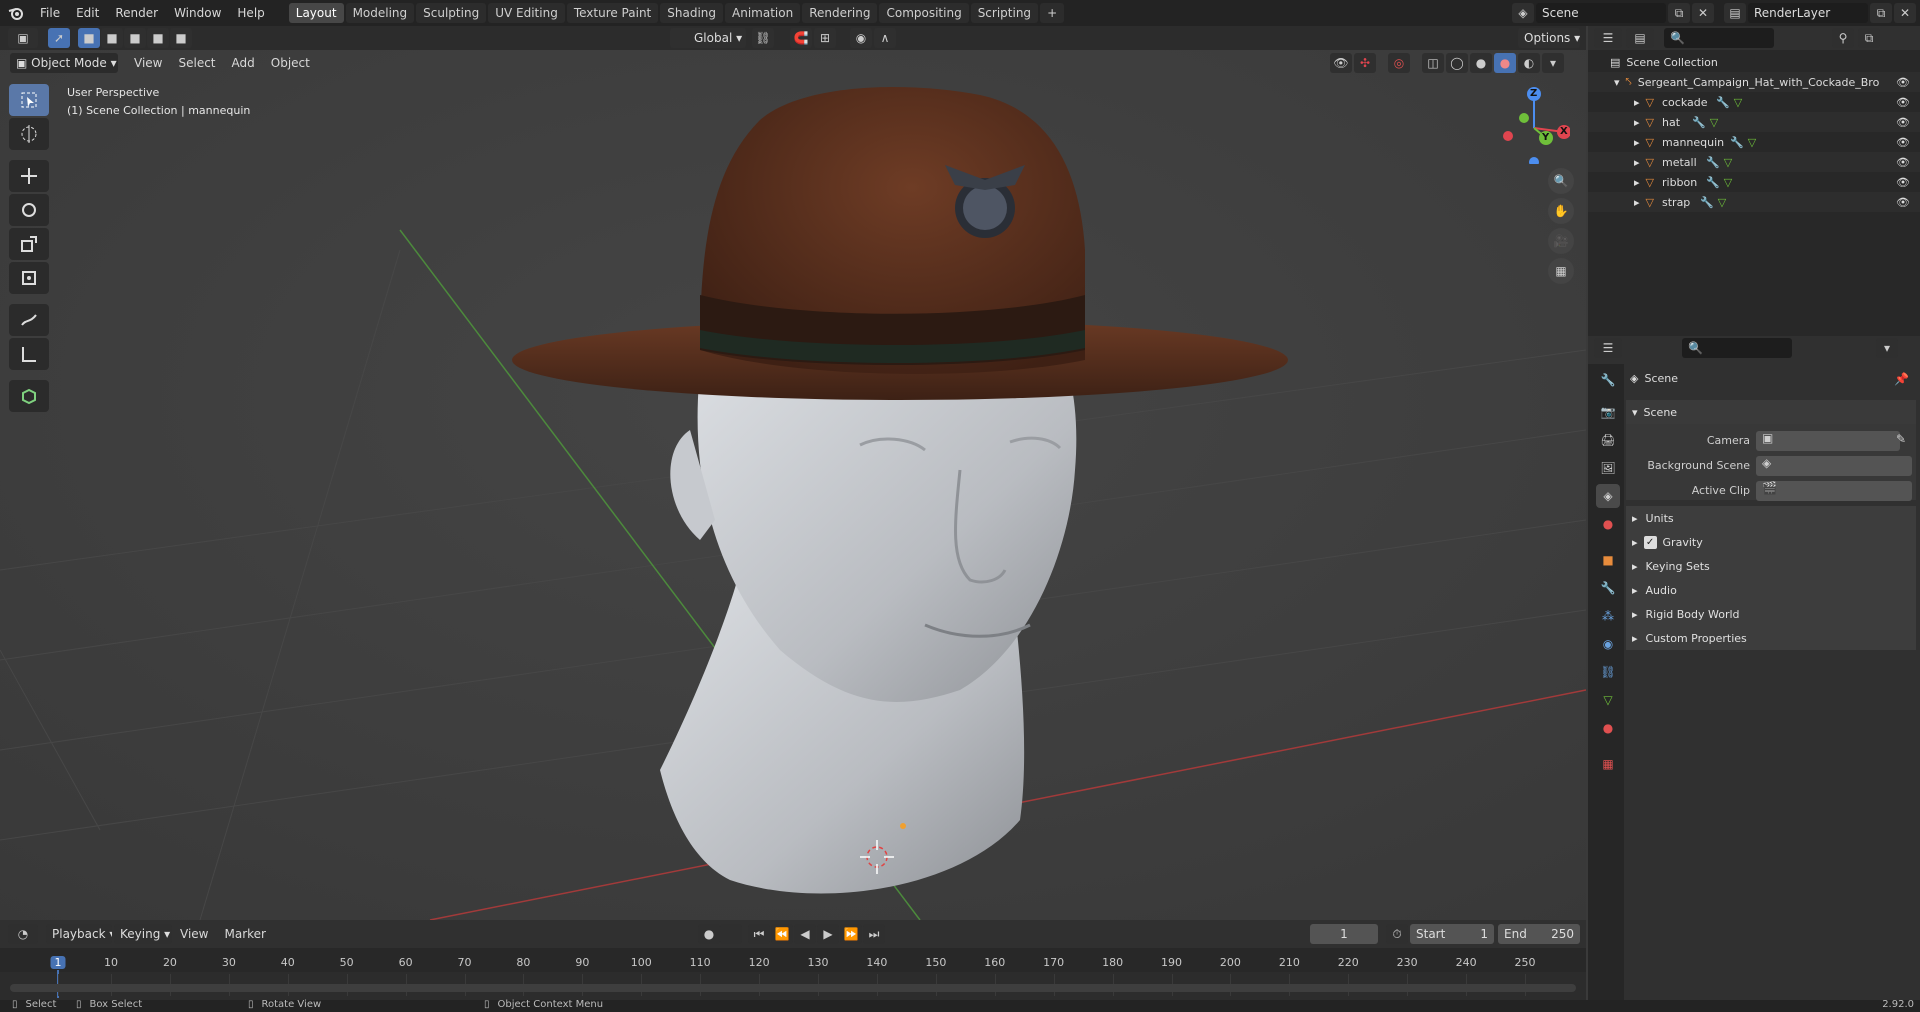  What do you see at coordinates (1608, 764) in the screenshot?
I see `texture-tab-icon: ▦` at bounding box center [1608, 764].